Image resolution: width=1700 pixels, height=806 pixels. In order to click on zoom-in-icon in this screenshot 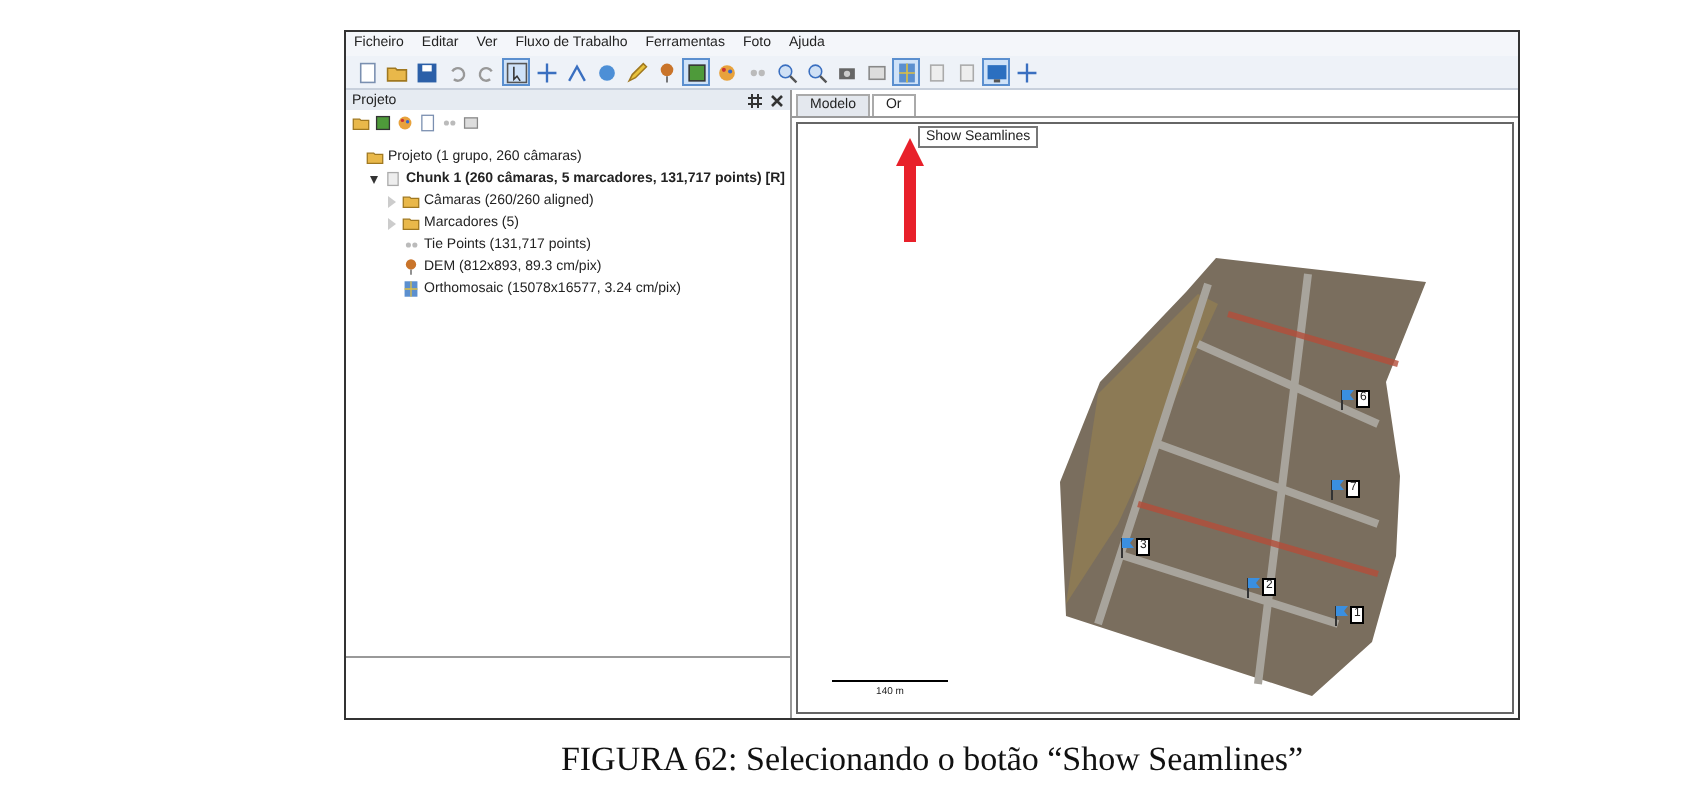, I will do `click(786, 72)`.